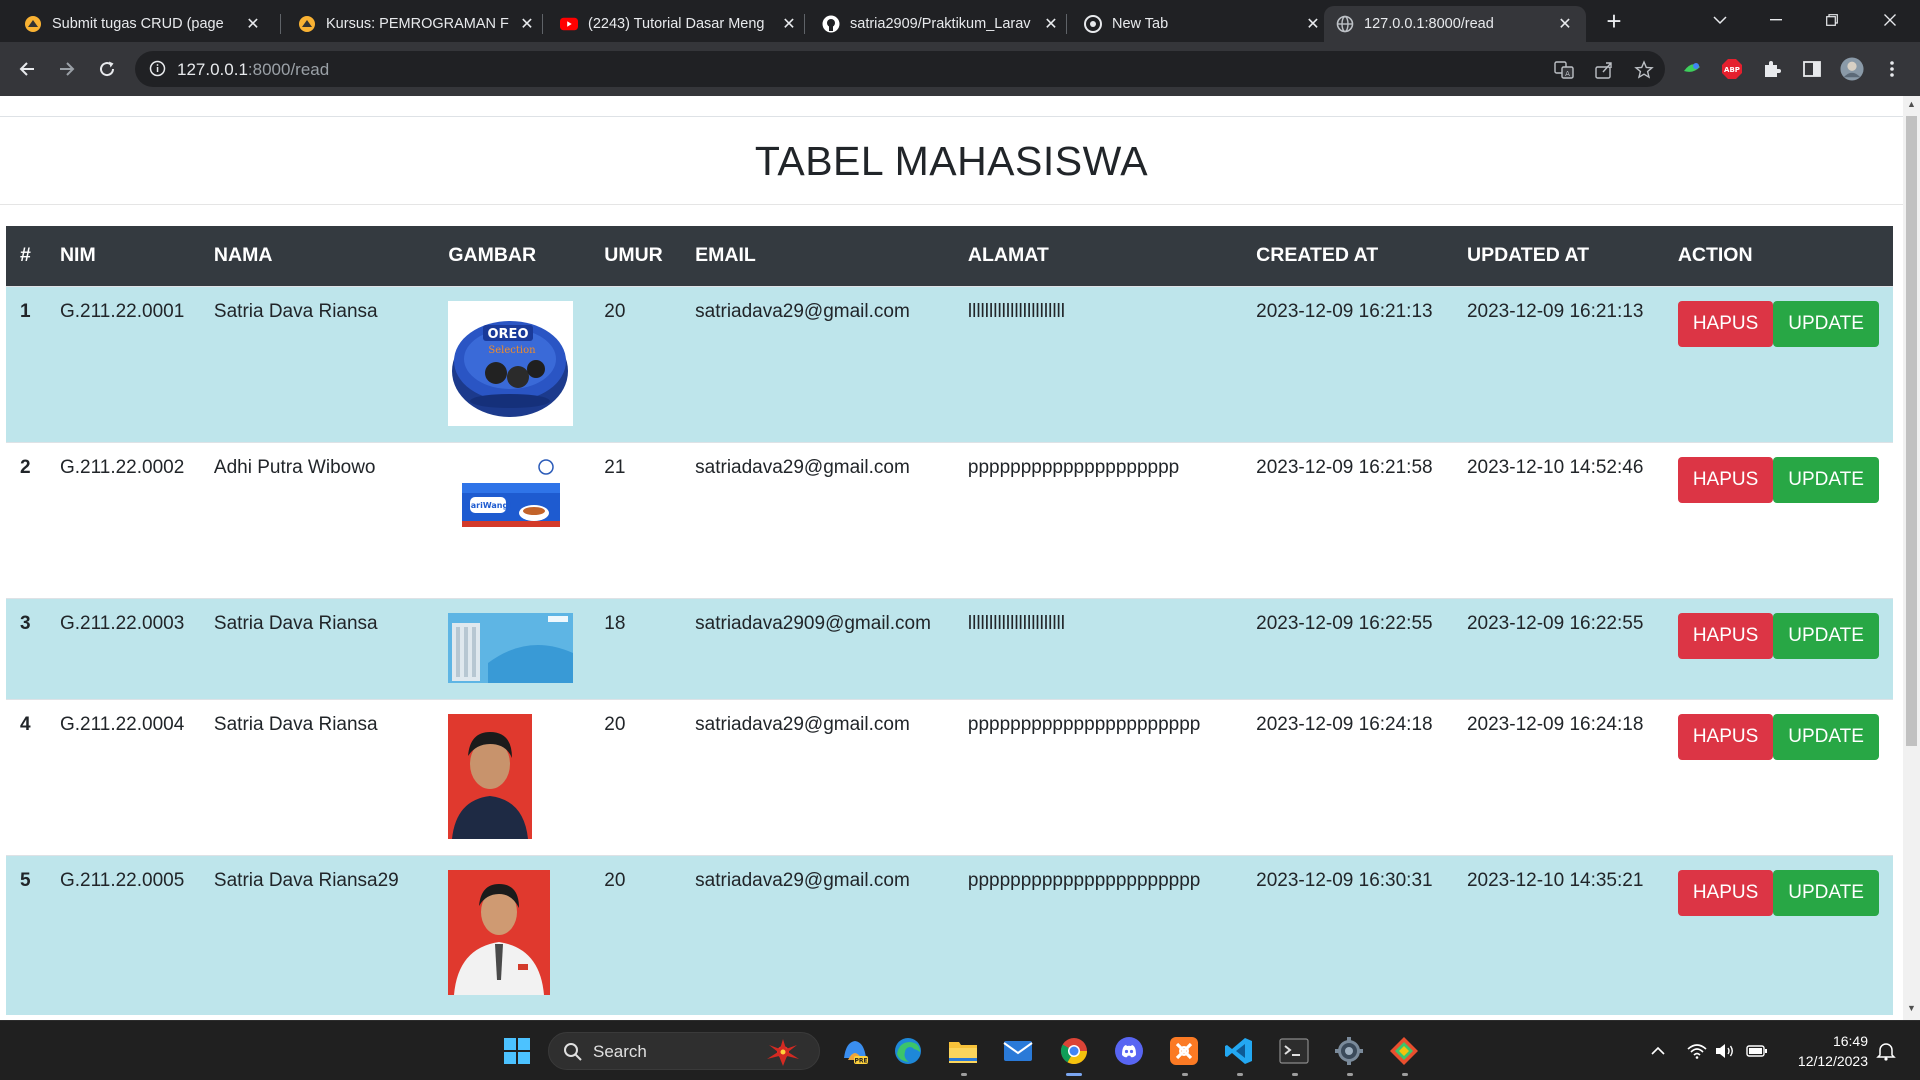 The width and height of the screenshot is (1920, 1080). I want to click on extension-green-icon, so click(1692, 69).